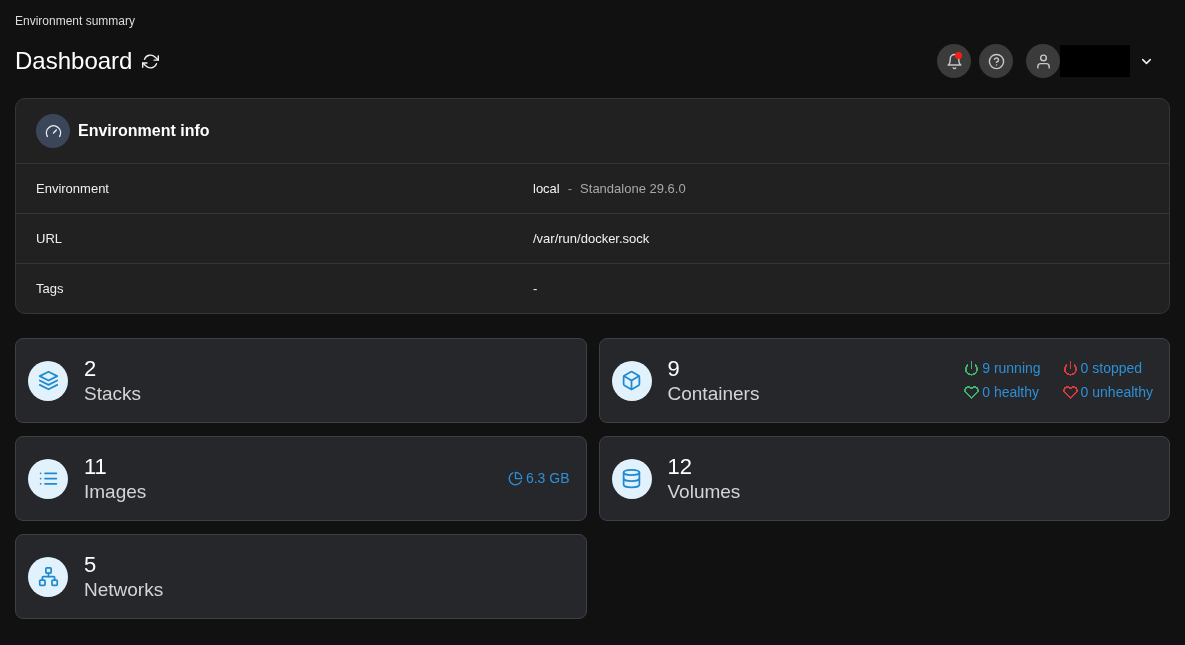 The height and width of the screenshot is (645, 1185). I want to click on tile-label: Images, so click(115, 492).